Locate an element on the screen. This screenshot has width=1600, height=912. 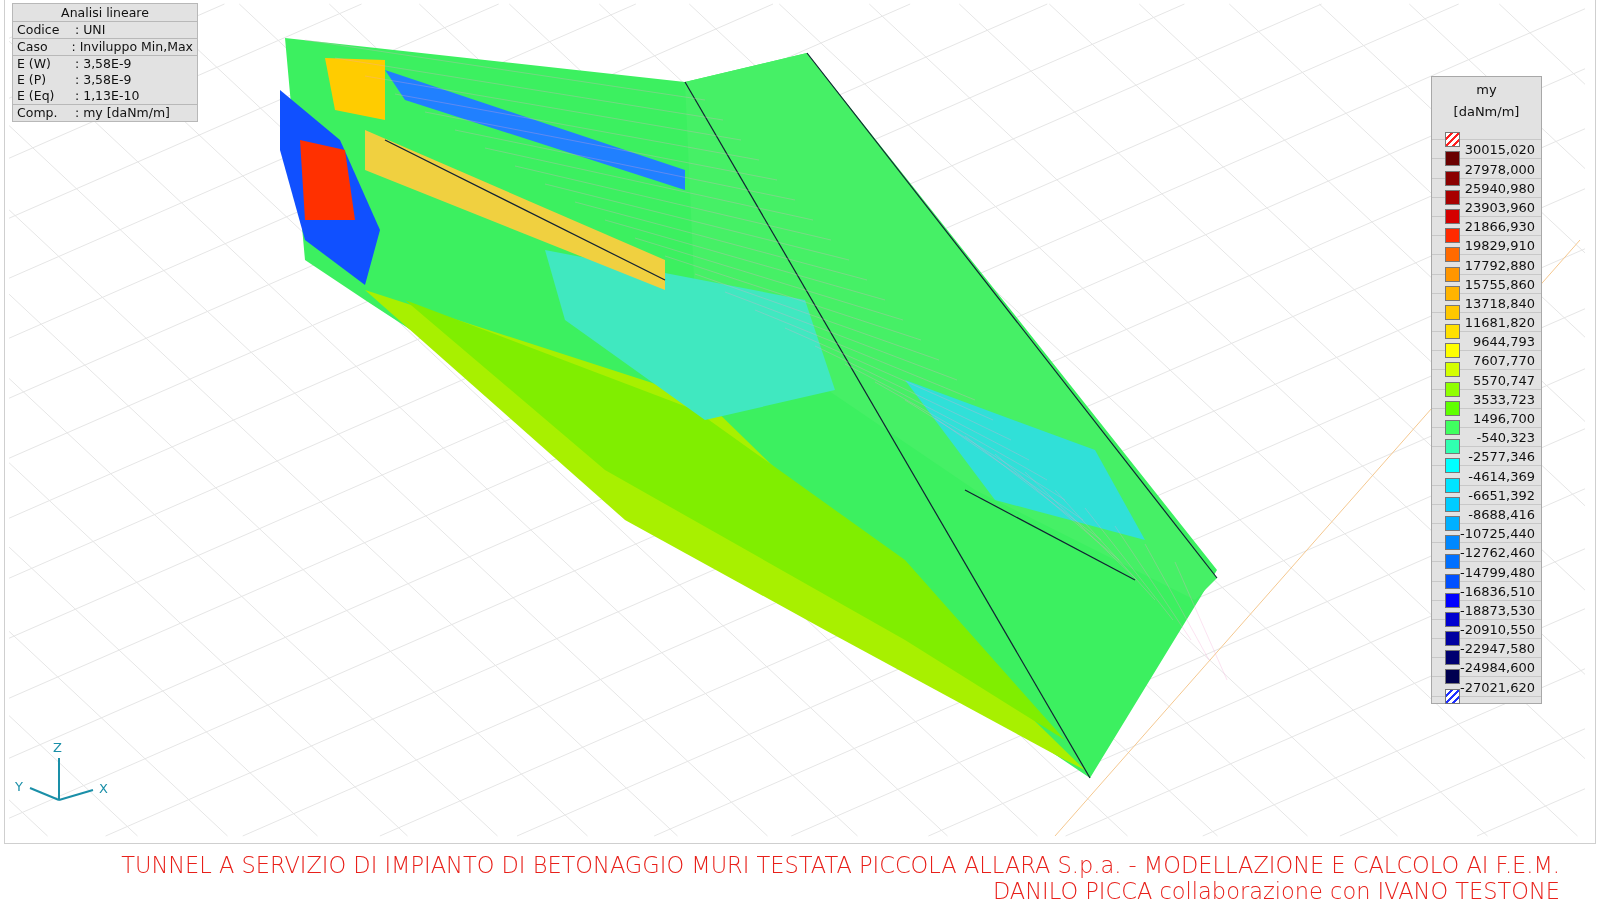
legend-value: 19829,910 is located at coordinates (1499, 246).